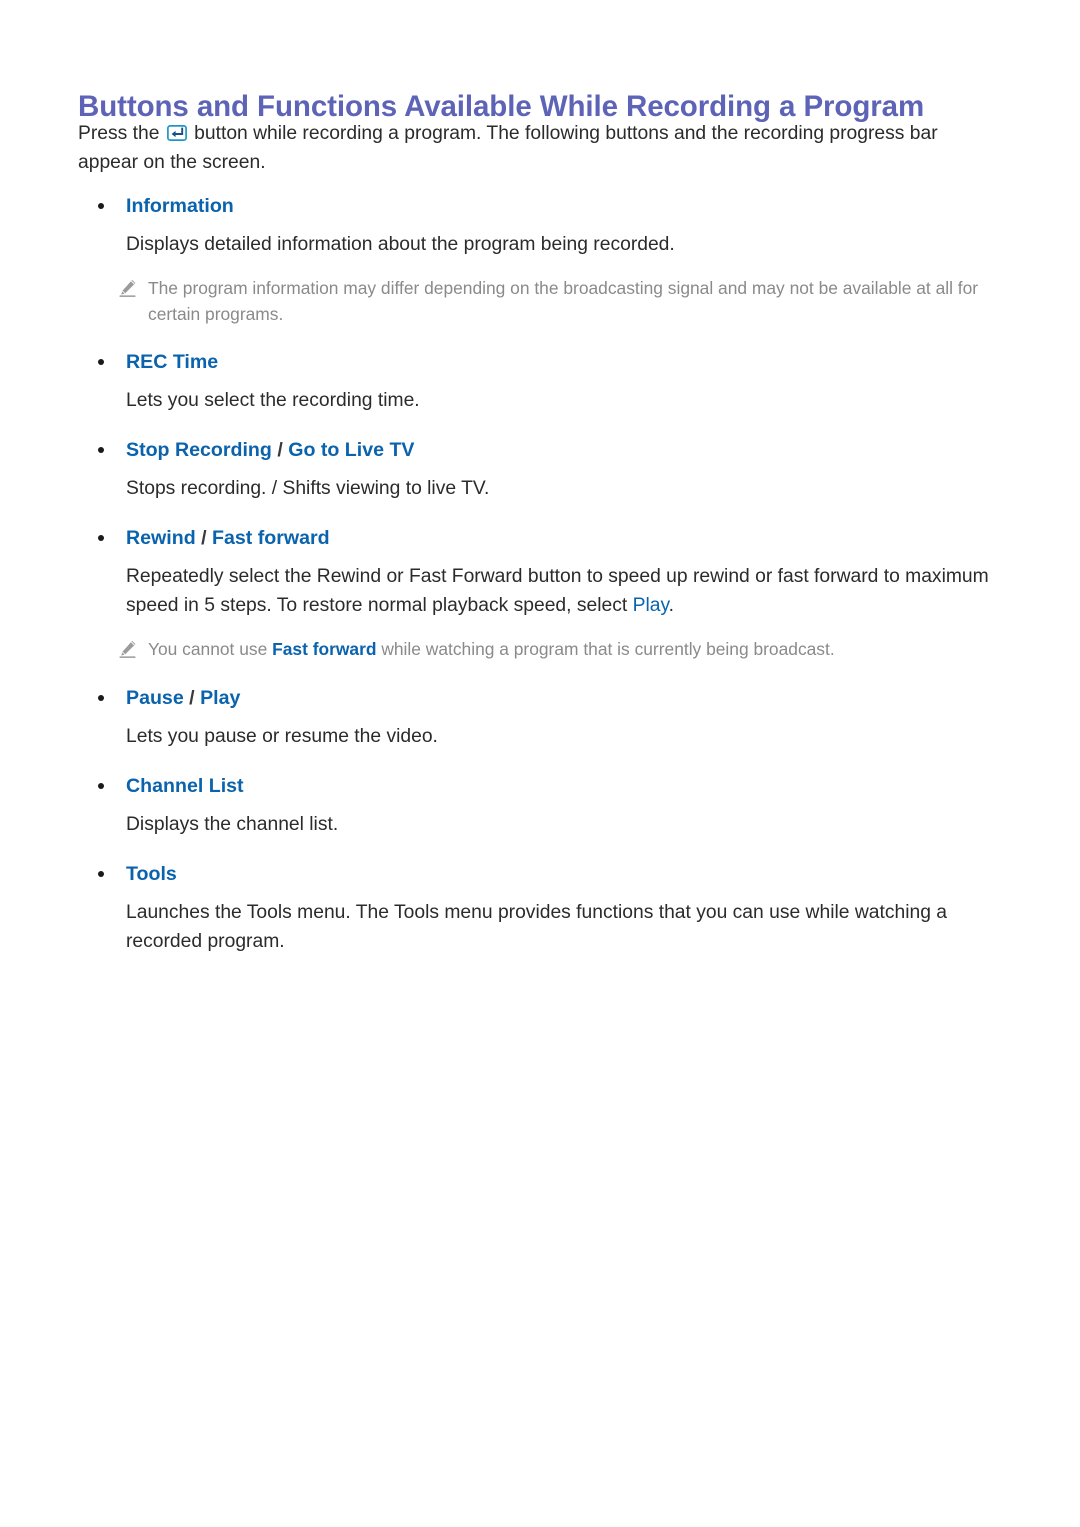 This screenshot has width=1080, height=1527. I want to click on section-pause-play: Pause / Play, so click(540, 698).